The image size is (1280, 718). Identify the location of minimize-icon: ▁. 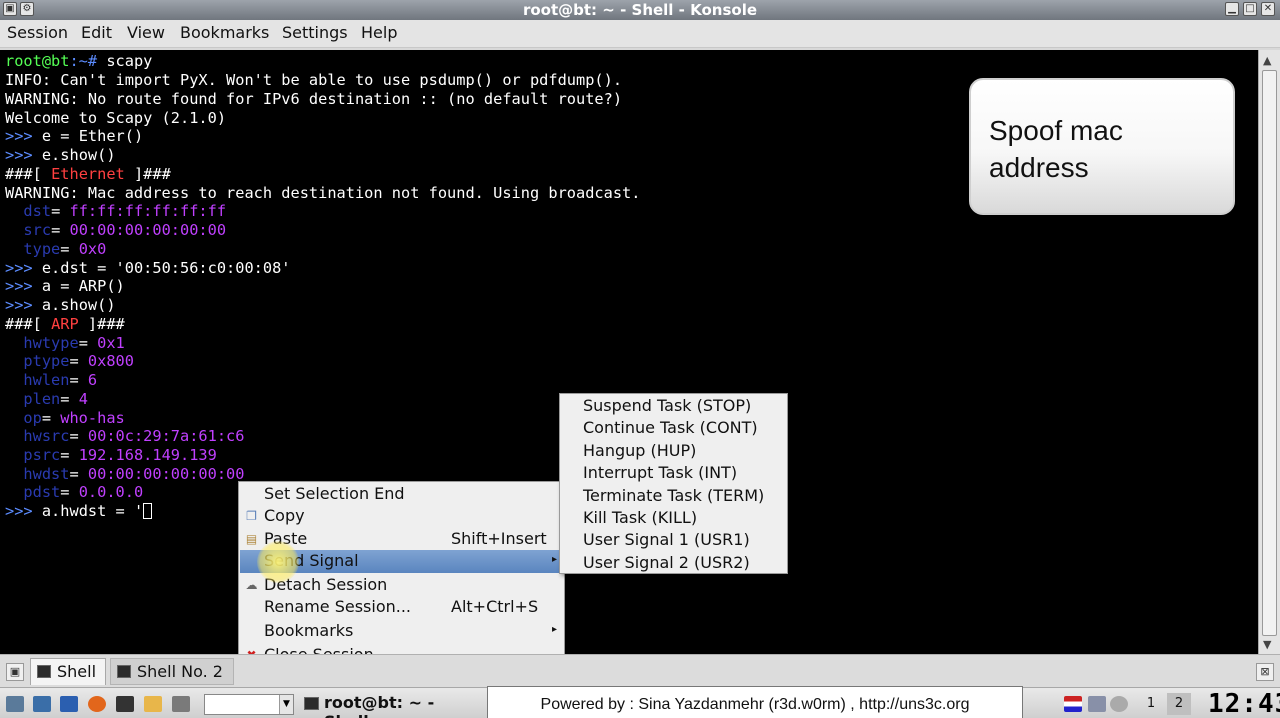
(1232, 9).